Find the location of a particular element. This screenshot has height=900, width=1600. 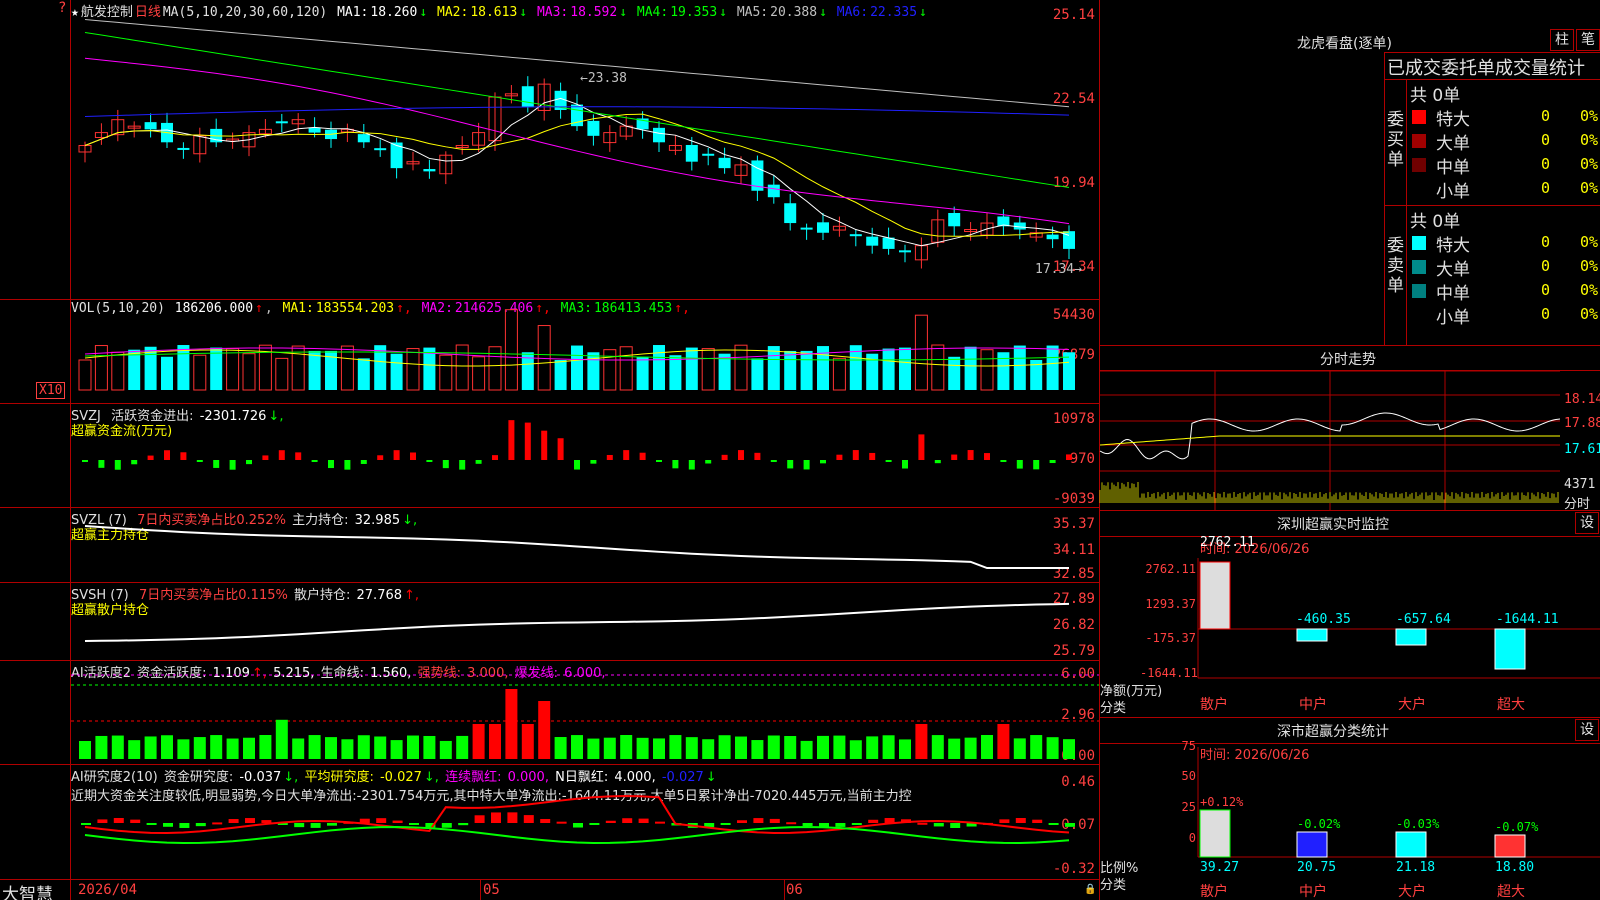

monitor-bar is located at coordinates (1215, 595).